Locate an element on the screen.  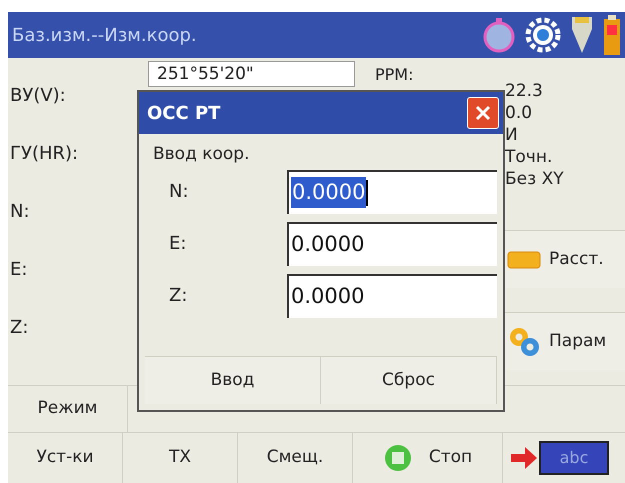
toolbar-button: Уст-ки is located at coordinates (65, 458).